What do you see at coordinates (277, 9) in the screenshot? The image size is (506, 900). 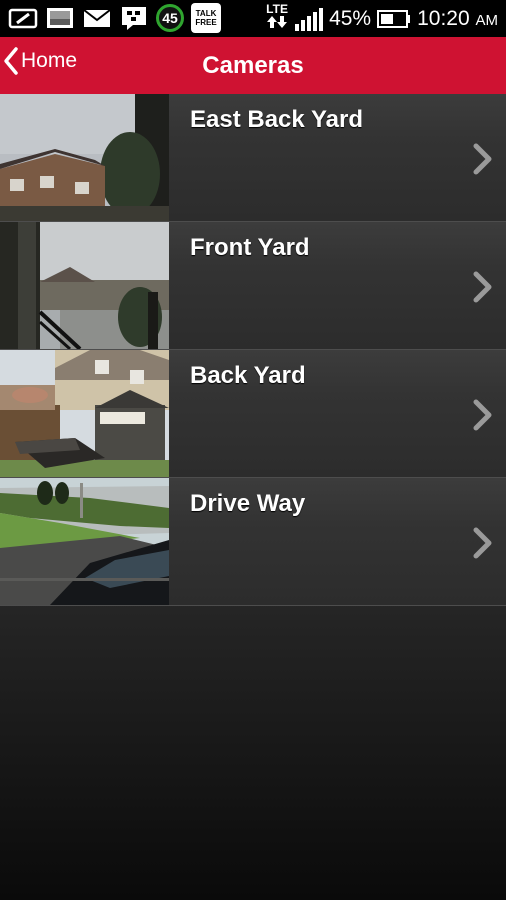 I see `network-label: LTE` at bounding box center [277, 9].